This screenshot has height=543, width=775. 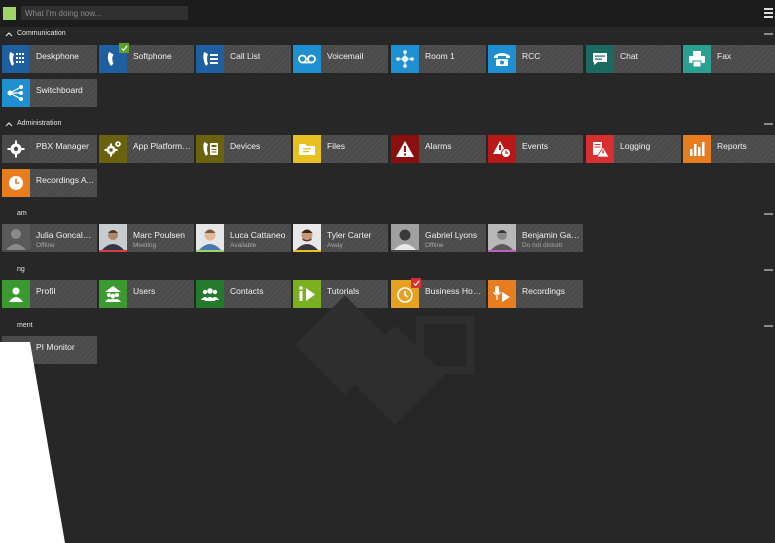 I want to click on tile-label: Deskphone, so click(x=58, y=56).